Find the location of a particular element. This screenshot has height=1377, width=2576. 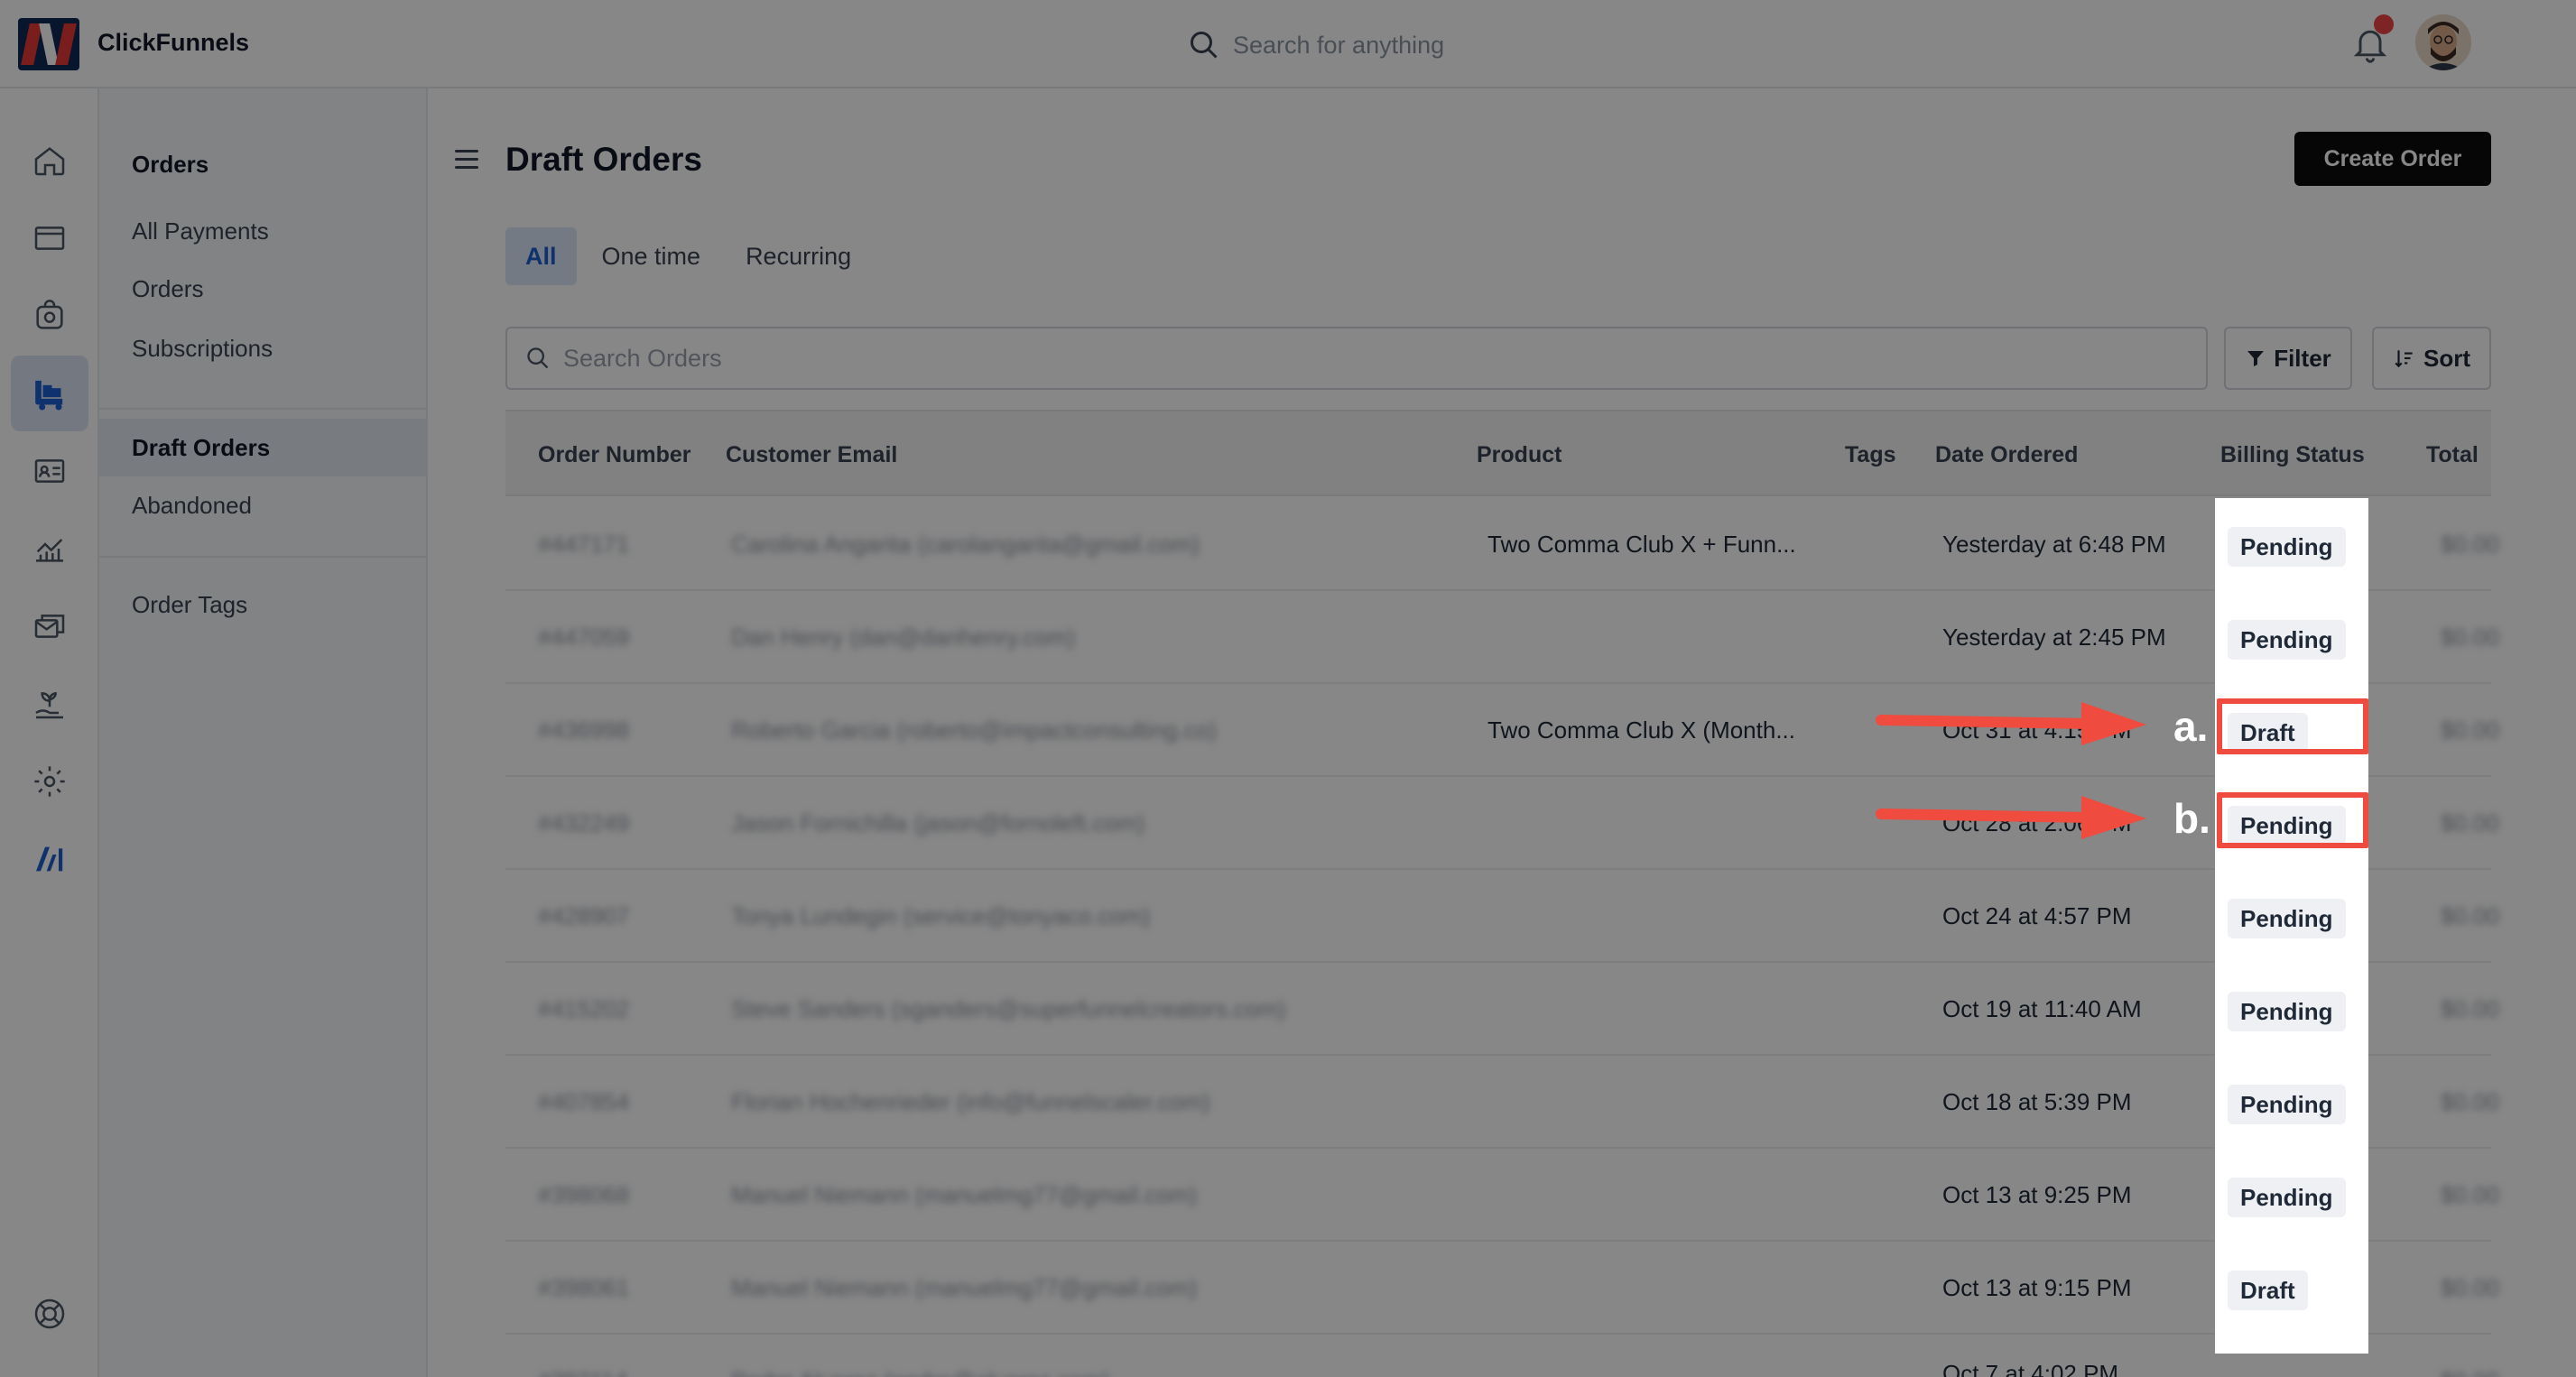

order-number: #428907 is located at coordinates (584, 915).